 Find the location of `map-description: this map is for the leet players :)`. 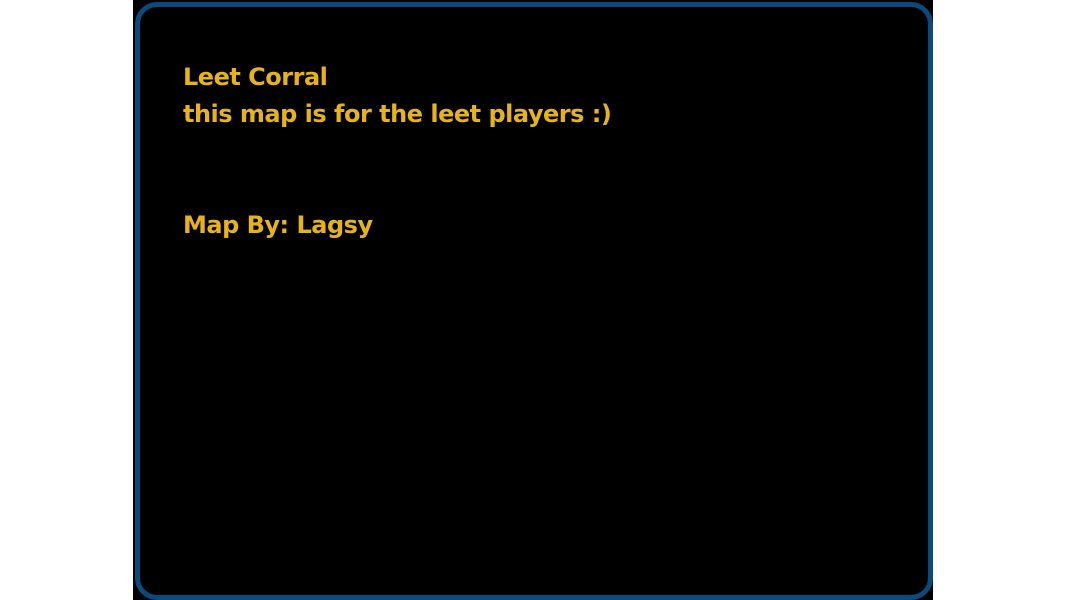

map-description: this map is for the leet players :) is located at coordinates (397, 114).